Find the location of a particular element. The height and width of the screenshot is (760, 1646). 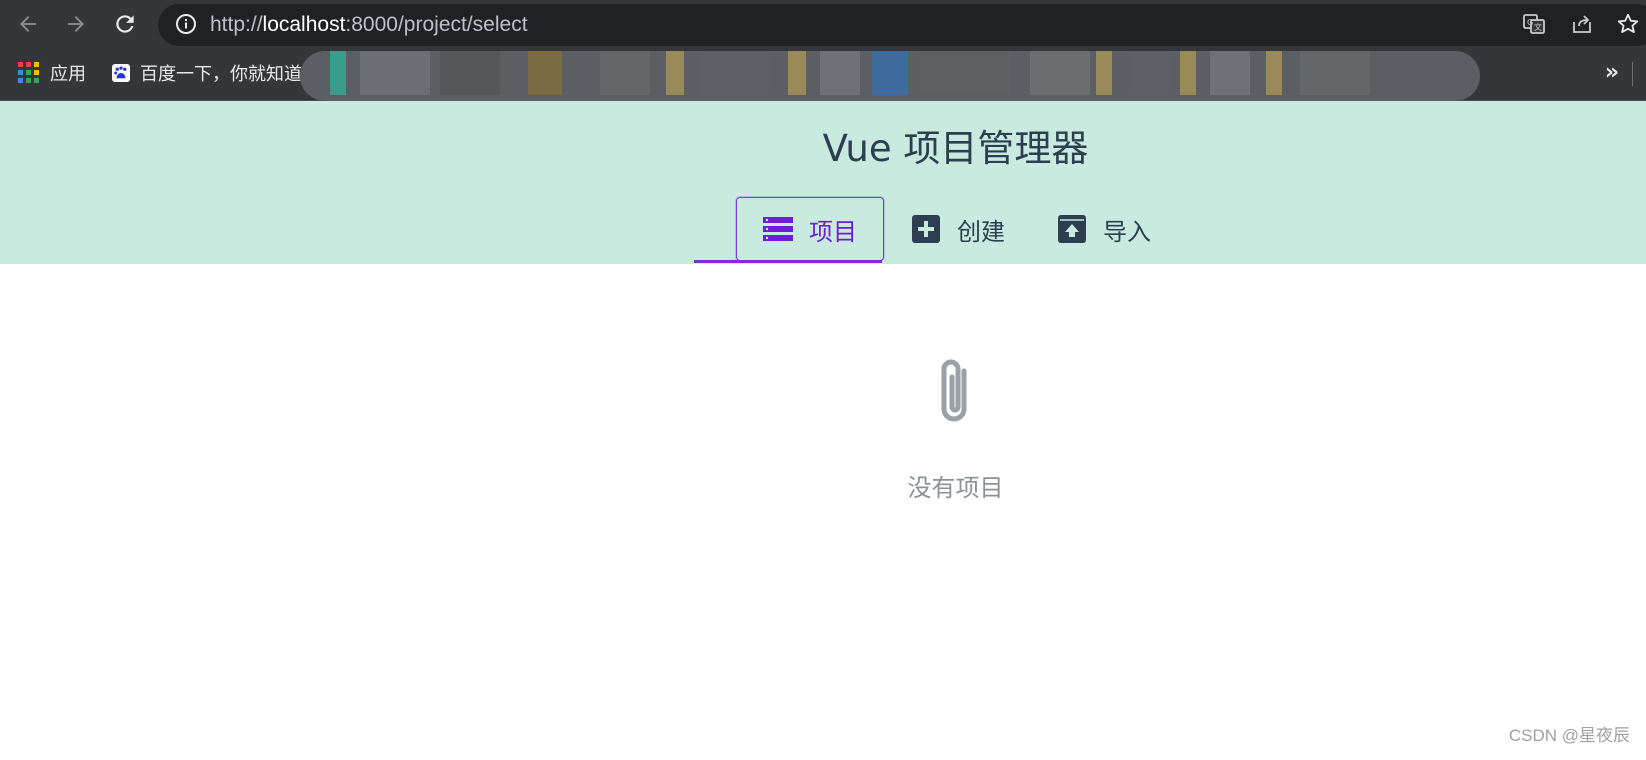

back-button is located at coordinates (28, 24).